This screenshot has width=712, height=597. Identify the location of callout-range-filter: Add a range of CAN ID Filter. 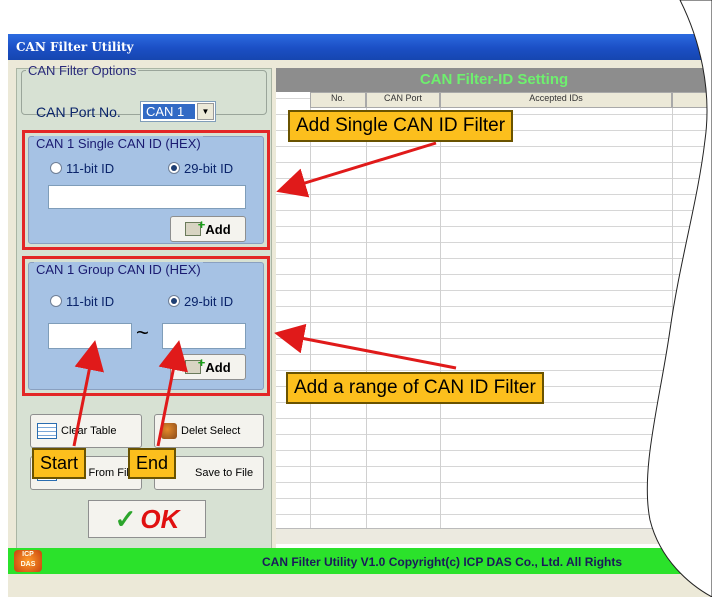
(415, 388).